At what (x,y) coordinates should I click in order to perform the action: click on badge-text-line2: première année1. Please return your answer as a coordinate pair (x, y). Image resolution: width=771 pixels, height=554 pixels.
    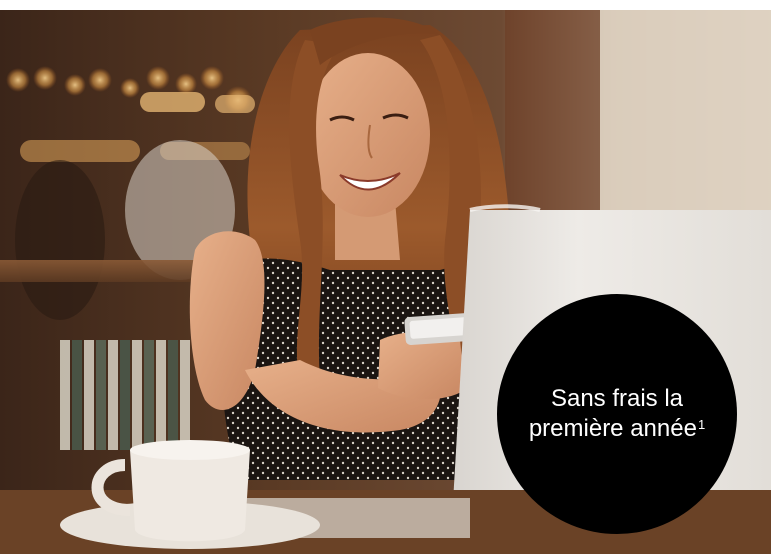
    Looking at the image, I should click on (617, 429).